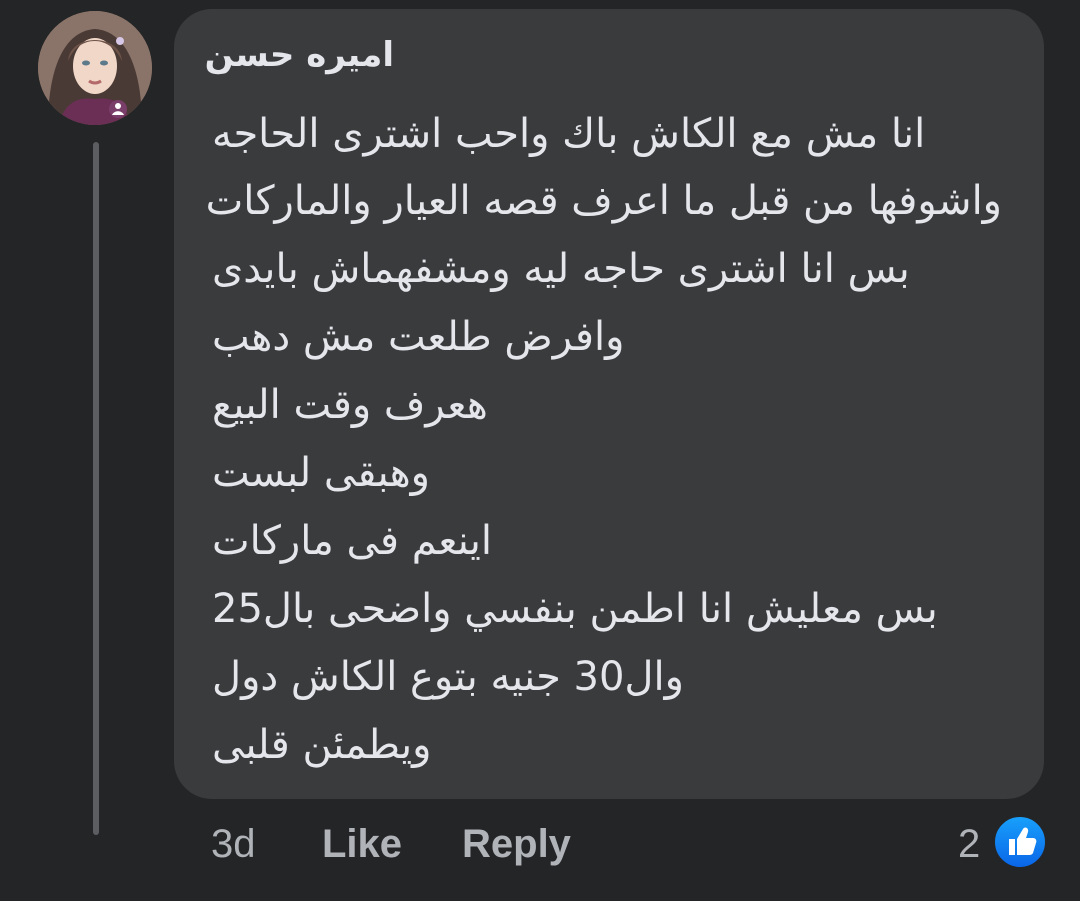  Describe the element at coordinates (321, 473) in the screenshot. I see `comment-text-line: وهبقى لبست` at that location.